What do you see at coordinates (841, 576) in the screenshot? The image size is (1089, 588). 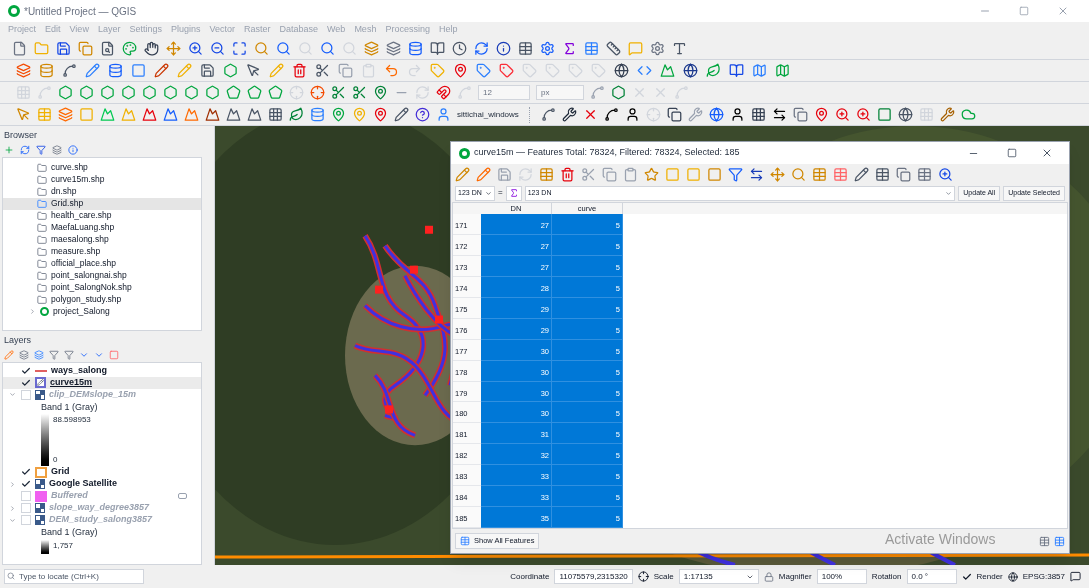 I see `magnifier-spinbox: 100%` at bounding box center [841, 576].